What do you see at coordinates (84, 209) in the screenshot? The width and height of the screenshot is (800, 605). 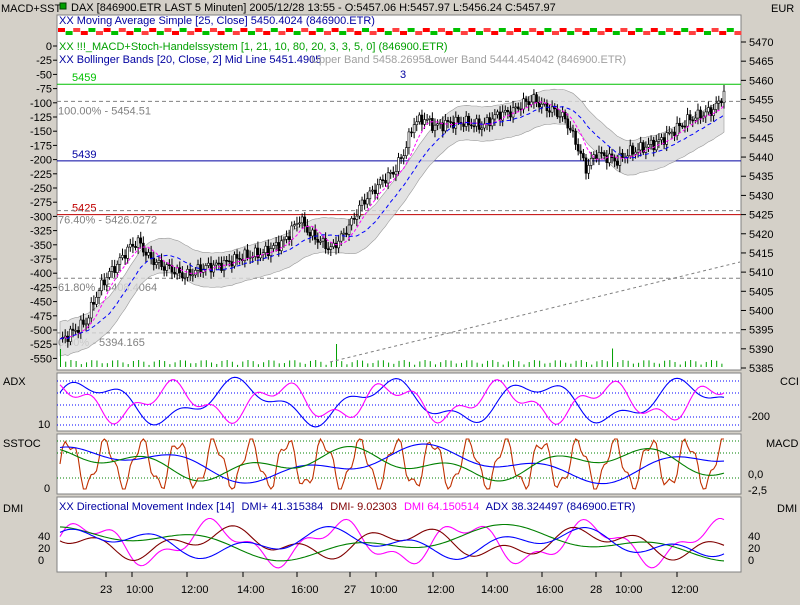 I see `level-label-5425: 5425` at bounding box center [84, 209].